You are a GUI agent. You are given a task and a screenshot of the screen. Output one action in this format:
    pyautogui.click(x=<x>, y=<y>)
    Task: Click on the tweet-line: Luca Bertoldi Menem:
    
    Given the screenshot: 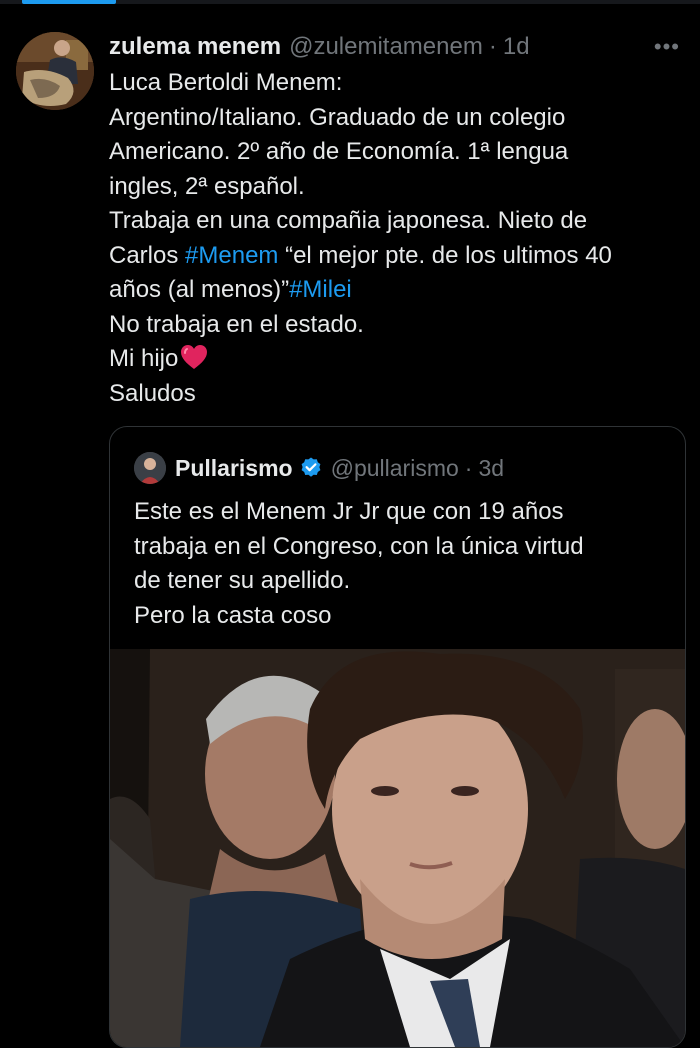 What is the action you would take?
    pyautogui.click(x=226, y=82)
    